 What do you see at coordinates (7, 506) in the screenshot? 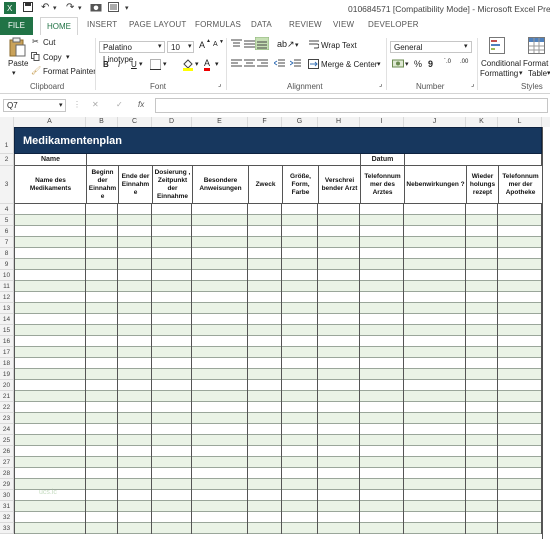
I see `row-header: 31` at bounding box center [7, 506].